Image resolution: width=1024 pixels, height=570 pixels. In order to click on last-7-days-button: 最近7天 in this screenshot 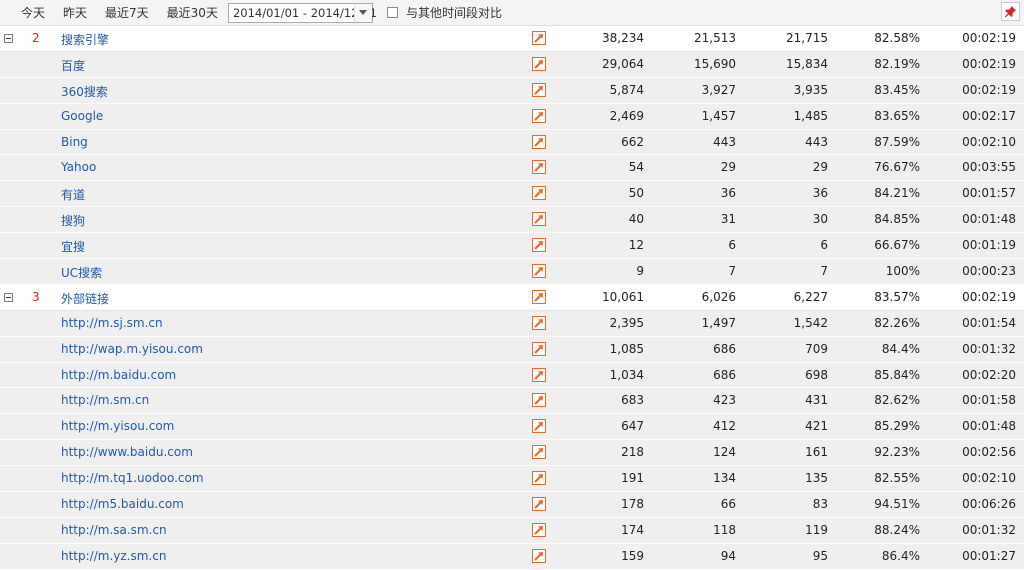, I will do `click(127, 12)`.